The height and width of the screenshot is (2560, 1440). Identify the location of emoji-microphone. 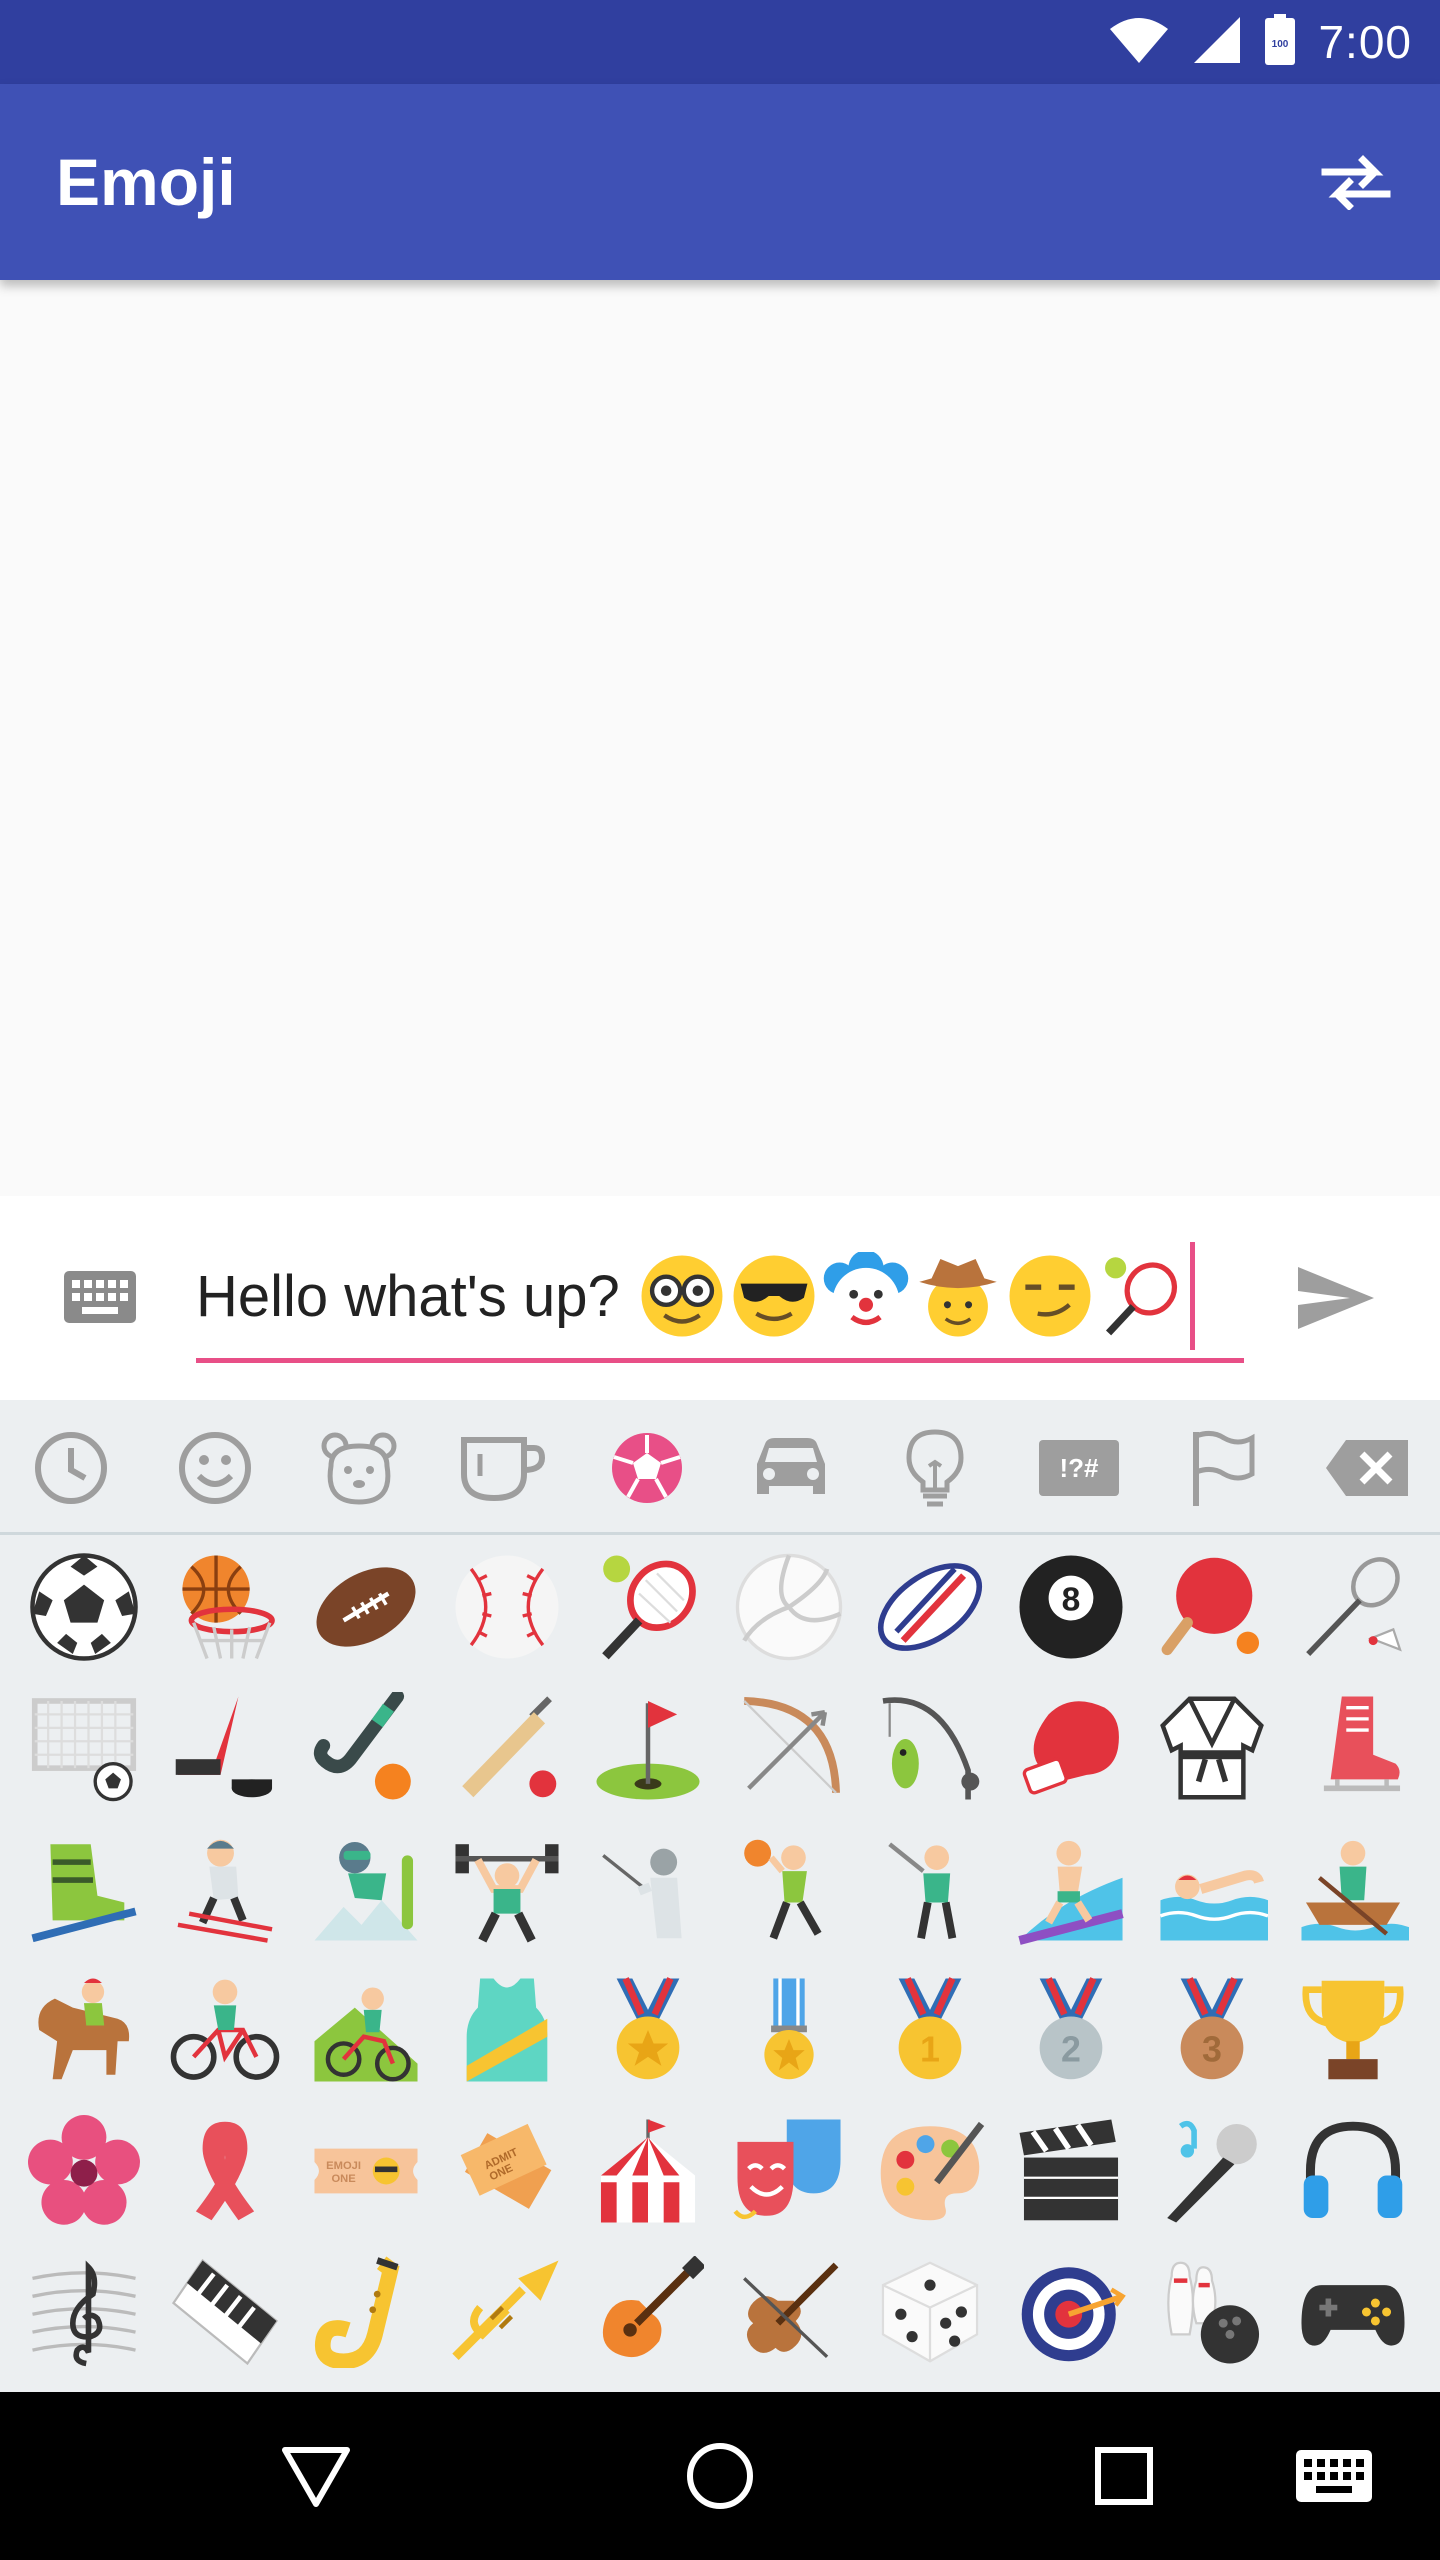
(1211, 2170).